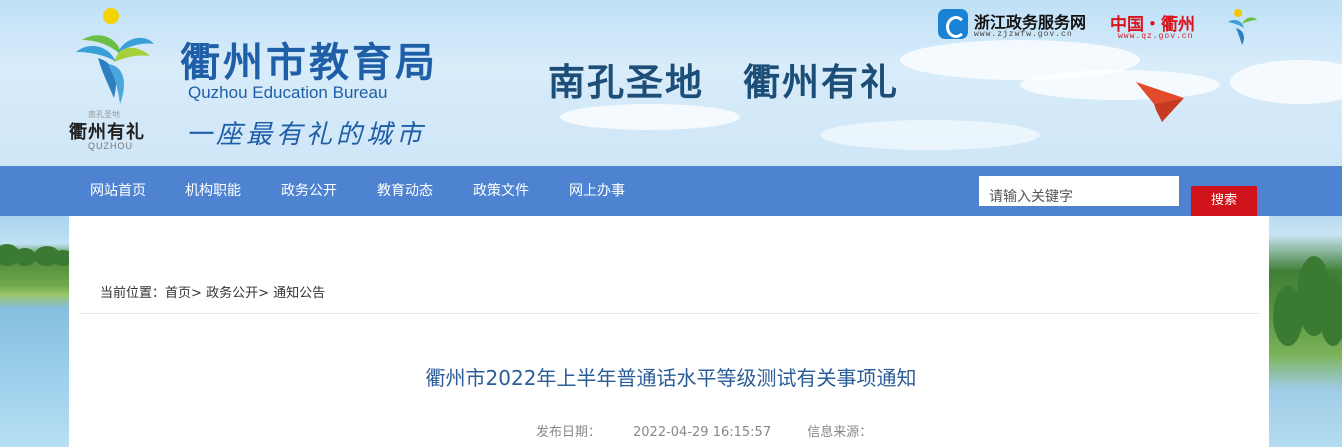  I want to click on quzhou-gov-link: 中国・衢州 www.qz.gov.cn, so click(1158, 25).